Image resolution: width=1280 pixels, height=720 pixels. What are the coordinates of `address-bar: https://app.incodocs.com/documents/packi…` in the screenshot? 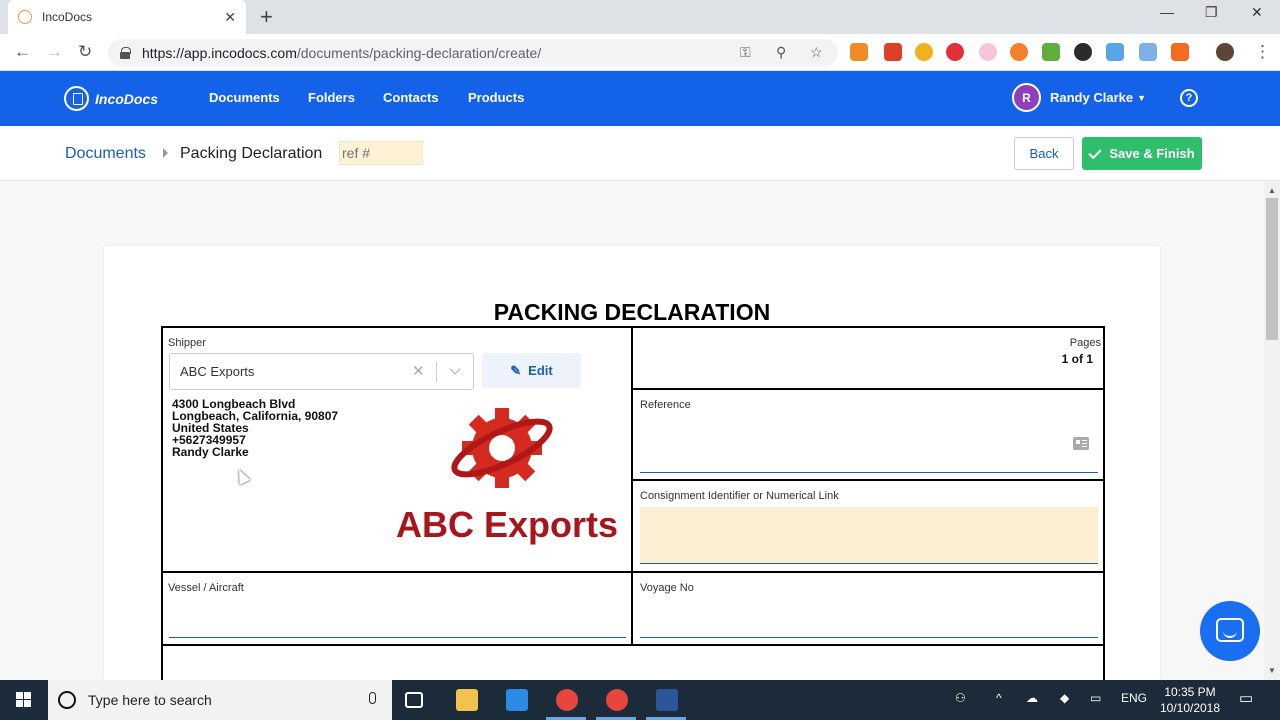 It's located at (473, 52).